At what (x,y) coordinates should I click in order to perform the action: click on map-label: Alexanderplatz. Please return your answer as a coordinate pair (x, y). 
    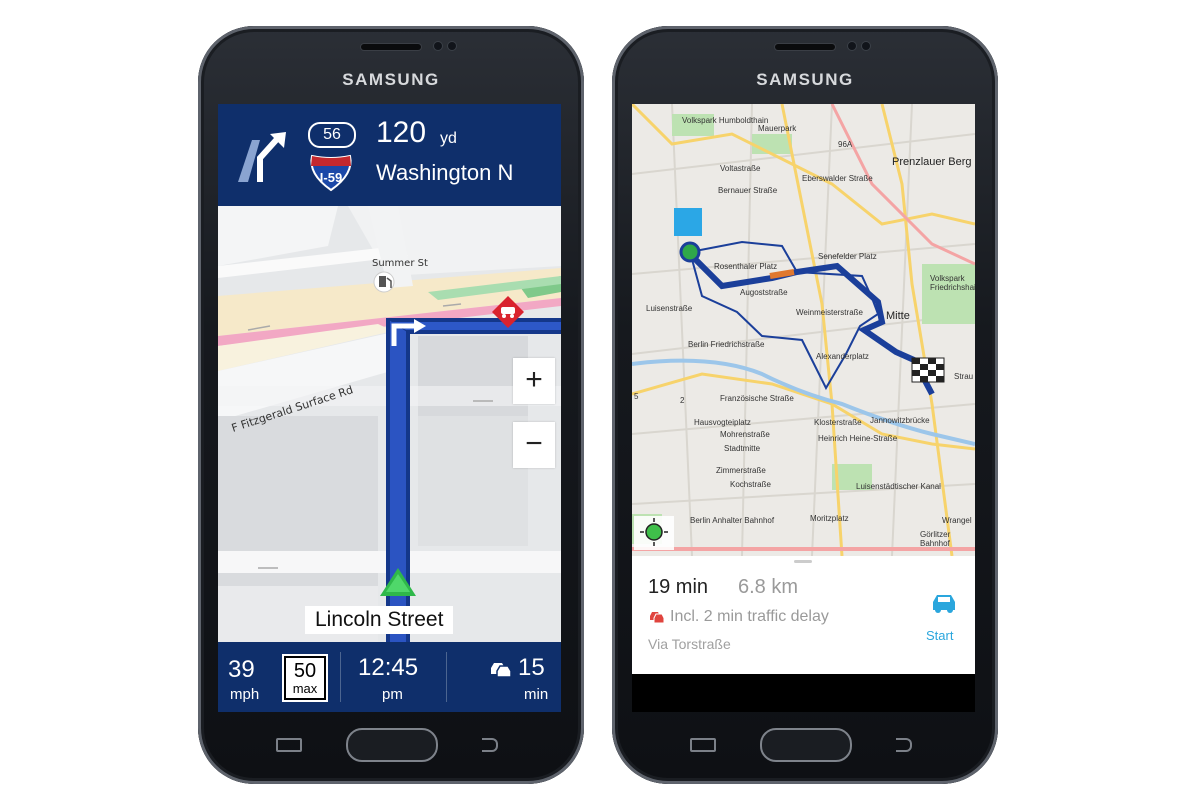
    Looking at the image, I should click on (842, 356).